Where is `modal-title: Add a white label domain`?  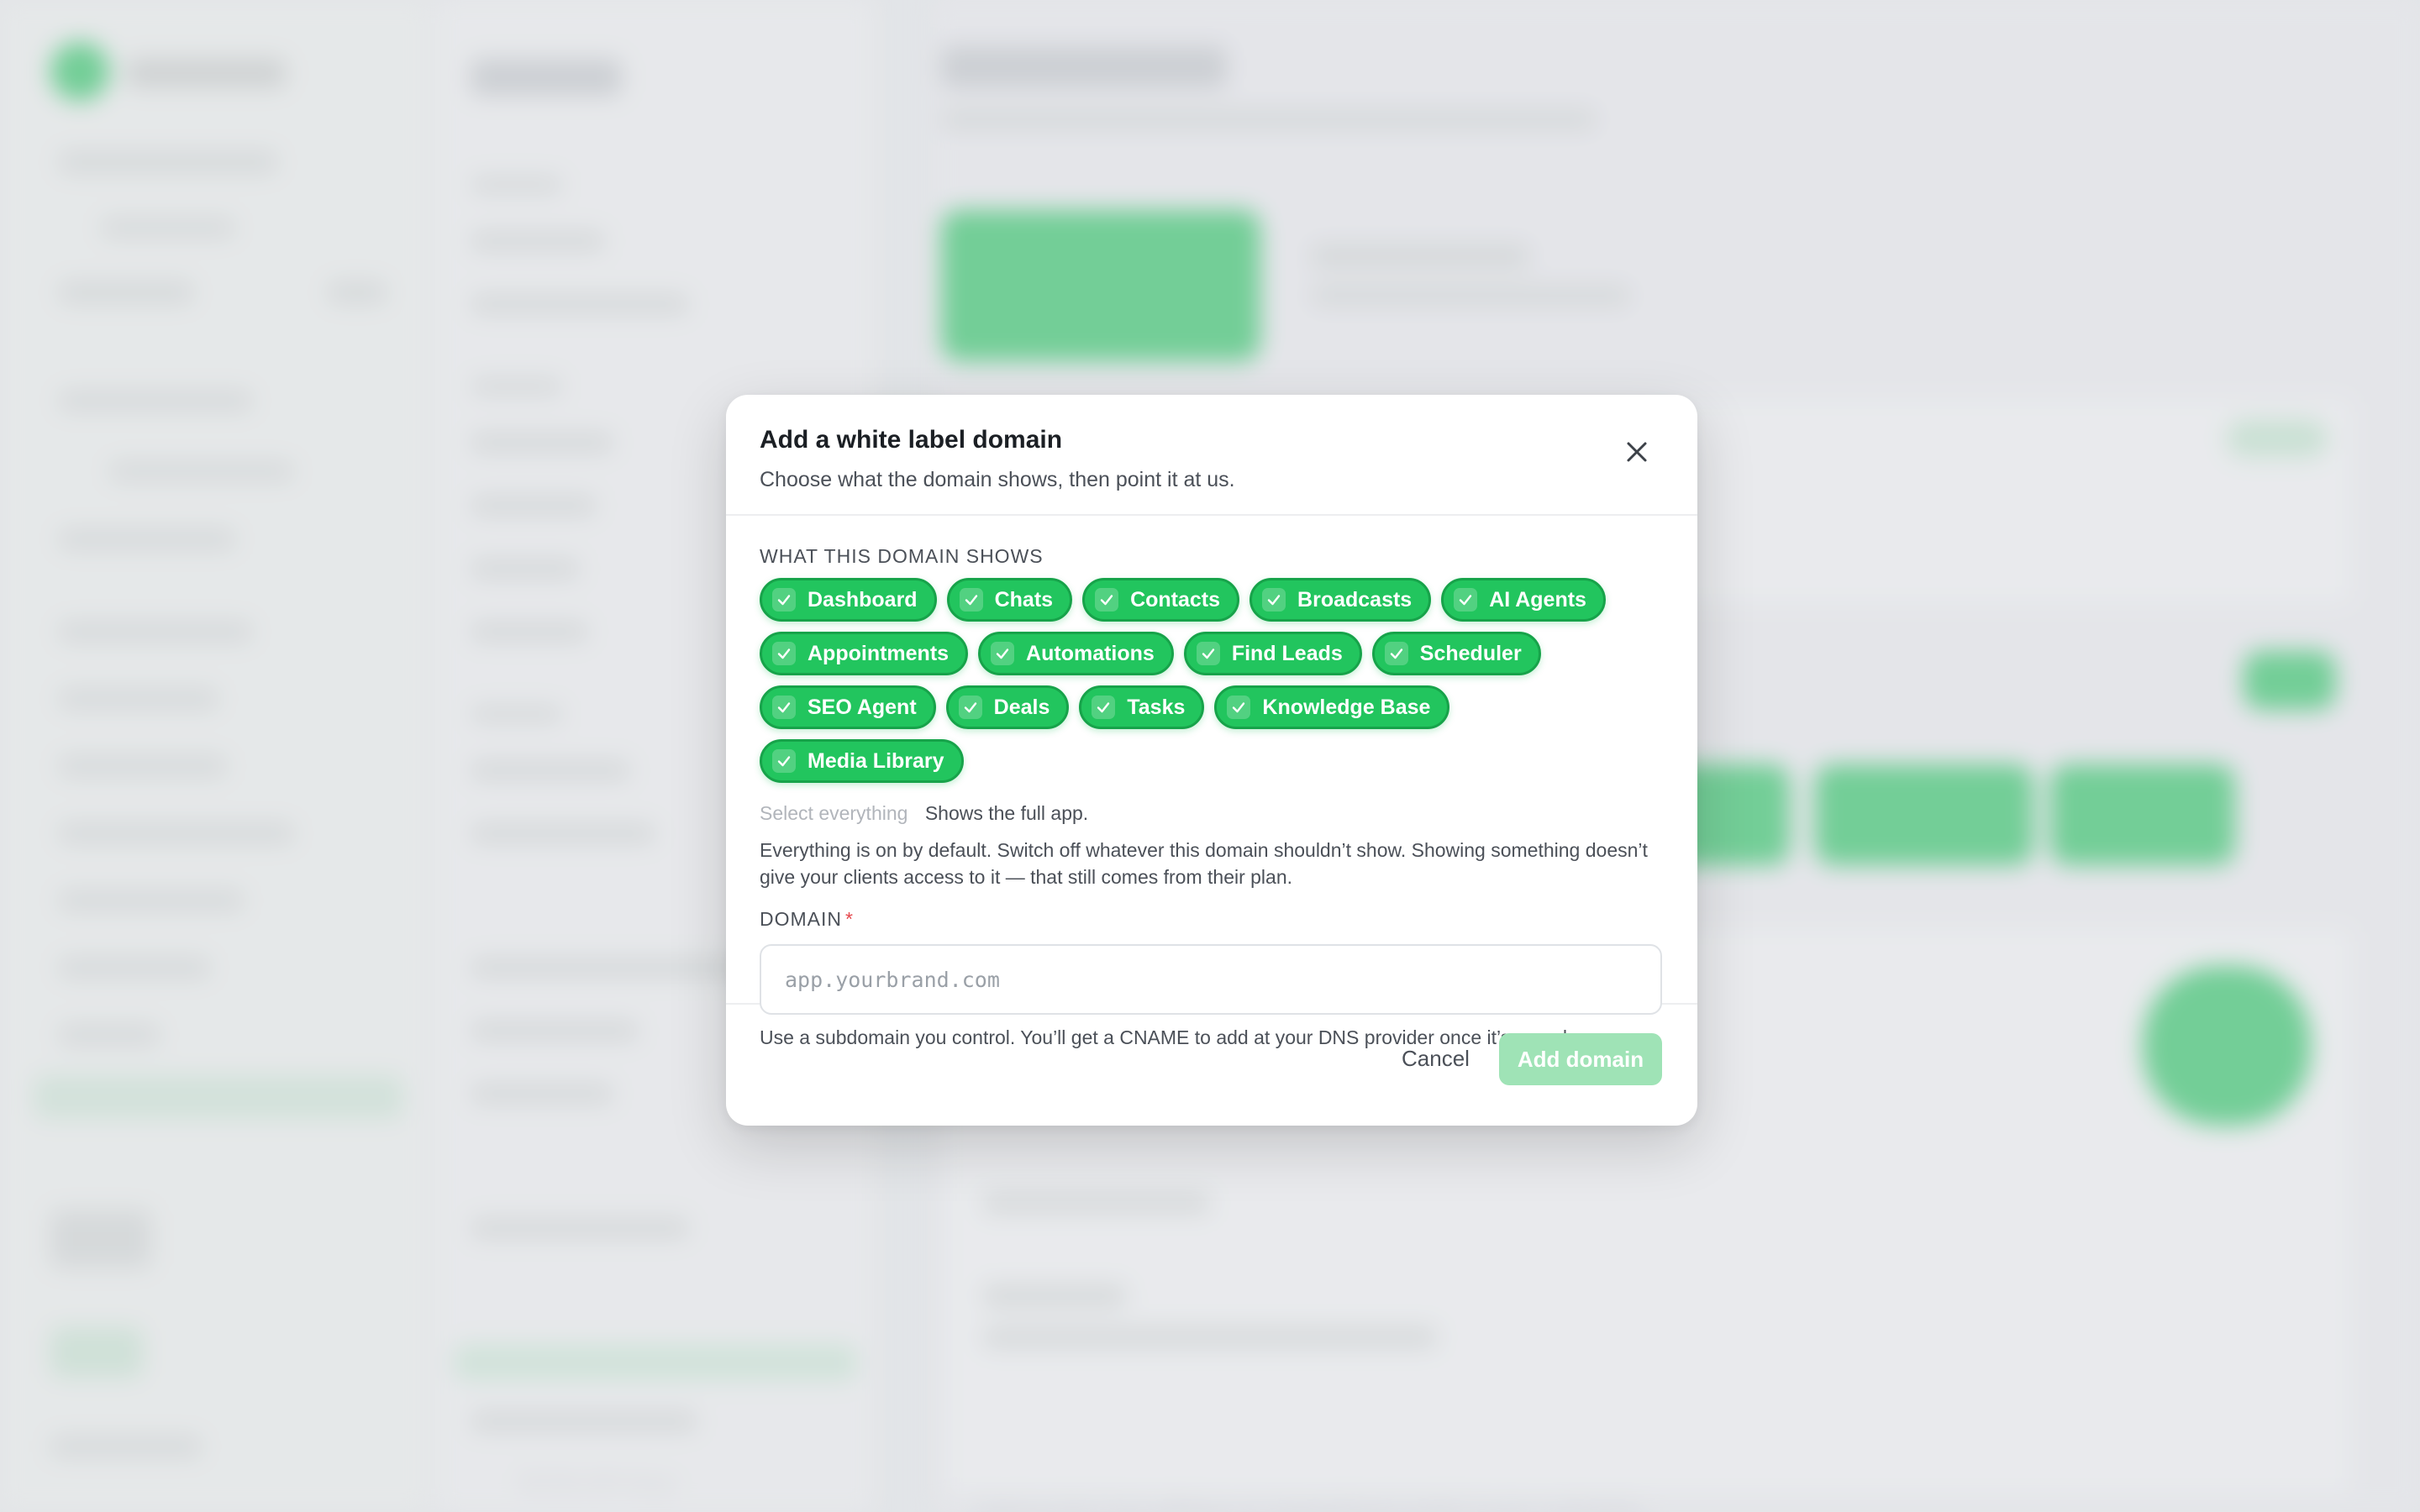 modal-title: Add a white label domain is located at coordinates (911, 440).